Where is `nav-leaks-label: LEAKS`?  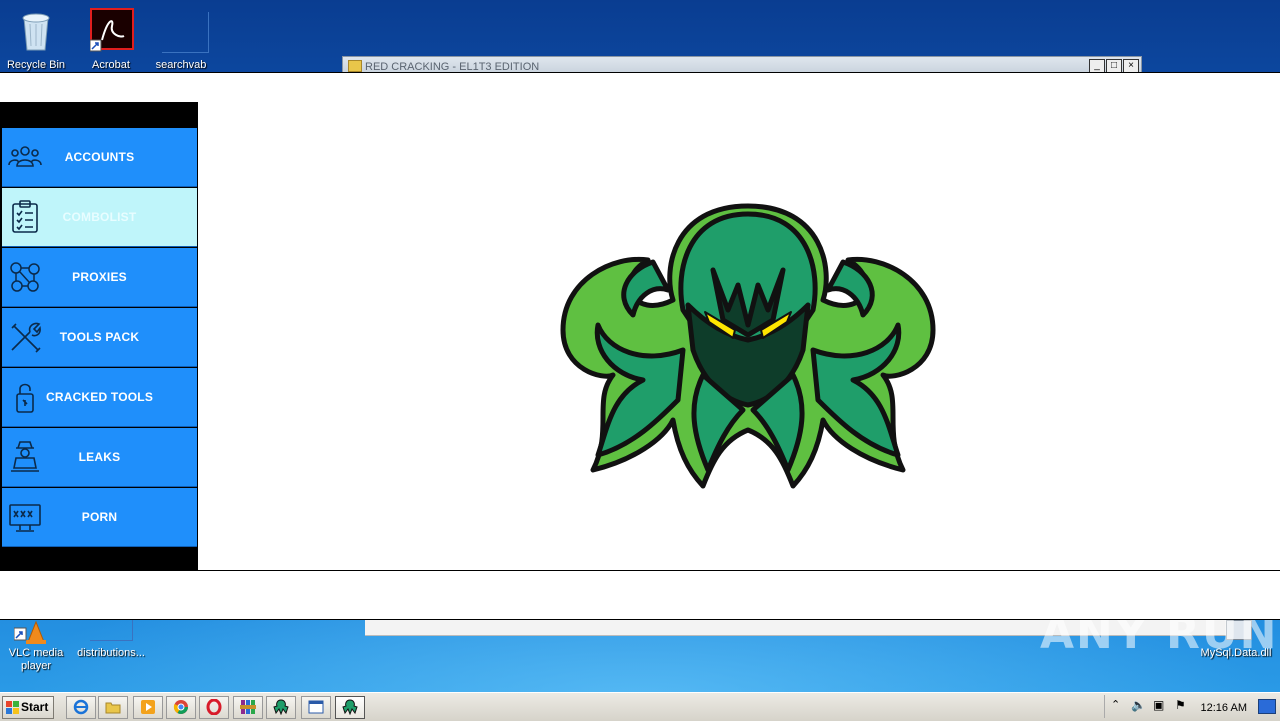
nav-leaks-label: LEAKS is located at coordinates (99, 457).